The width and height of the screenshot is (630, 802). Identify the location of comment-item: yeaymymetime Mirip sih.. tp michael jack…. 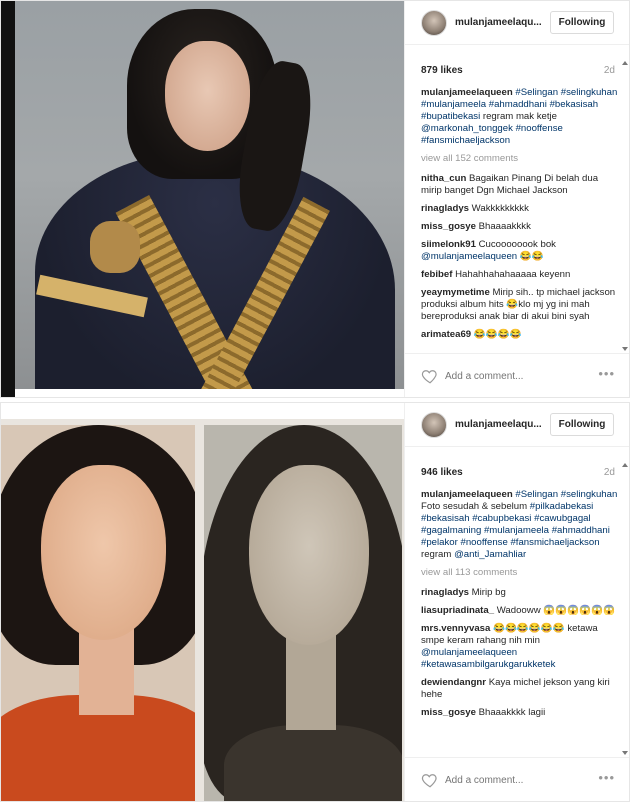
(520, 305).